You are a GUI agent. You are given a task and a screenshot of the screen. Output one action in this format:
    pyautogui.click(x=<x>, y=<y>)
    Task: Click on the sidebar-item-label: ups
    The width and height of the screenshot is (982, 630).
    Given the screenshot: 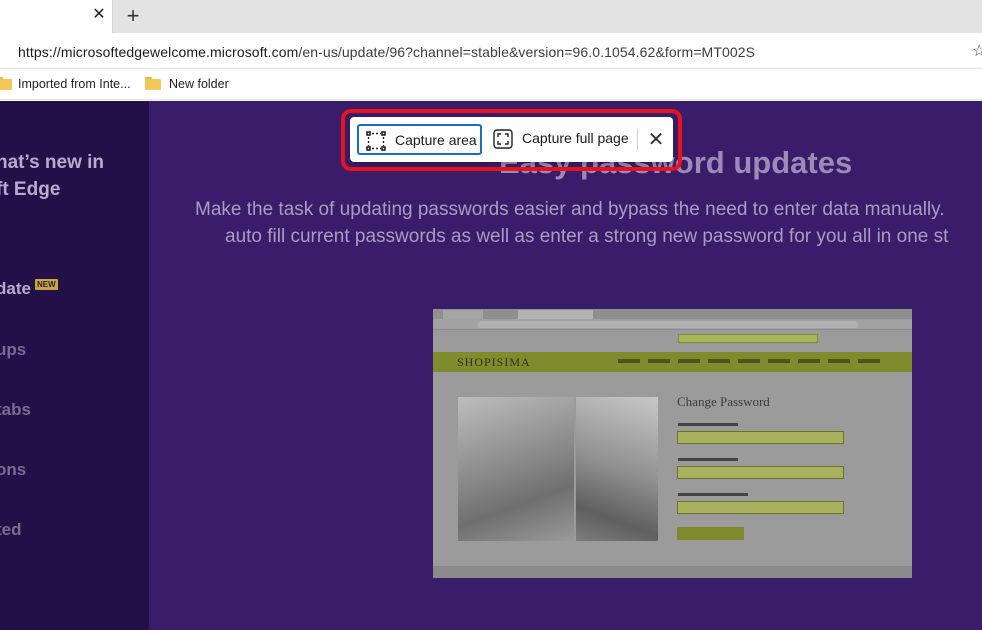 What is the action you would take?
    pyautogui.click(x=13, y=349)
    